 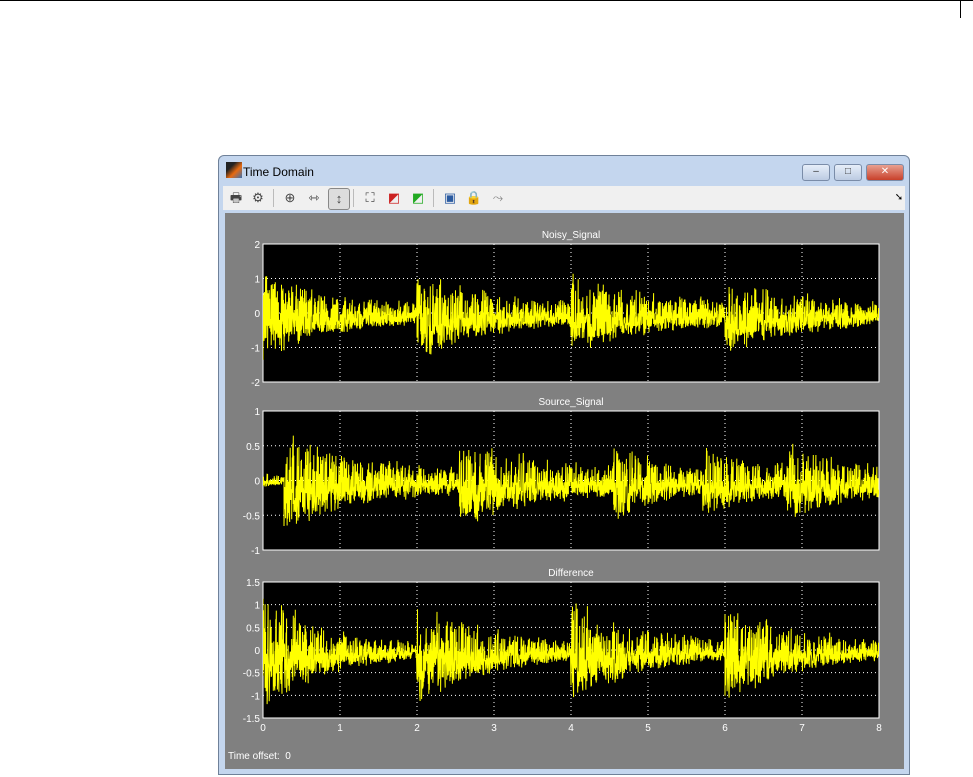 I want to click on toolbar: 🖶 ⚙ ⊕ ⇿ ↕ ⛶ ◩ ◩ ▣ 🔒 ⤳ ➘, so click(x=564, y=198).